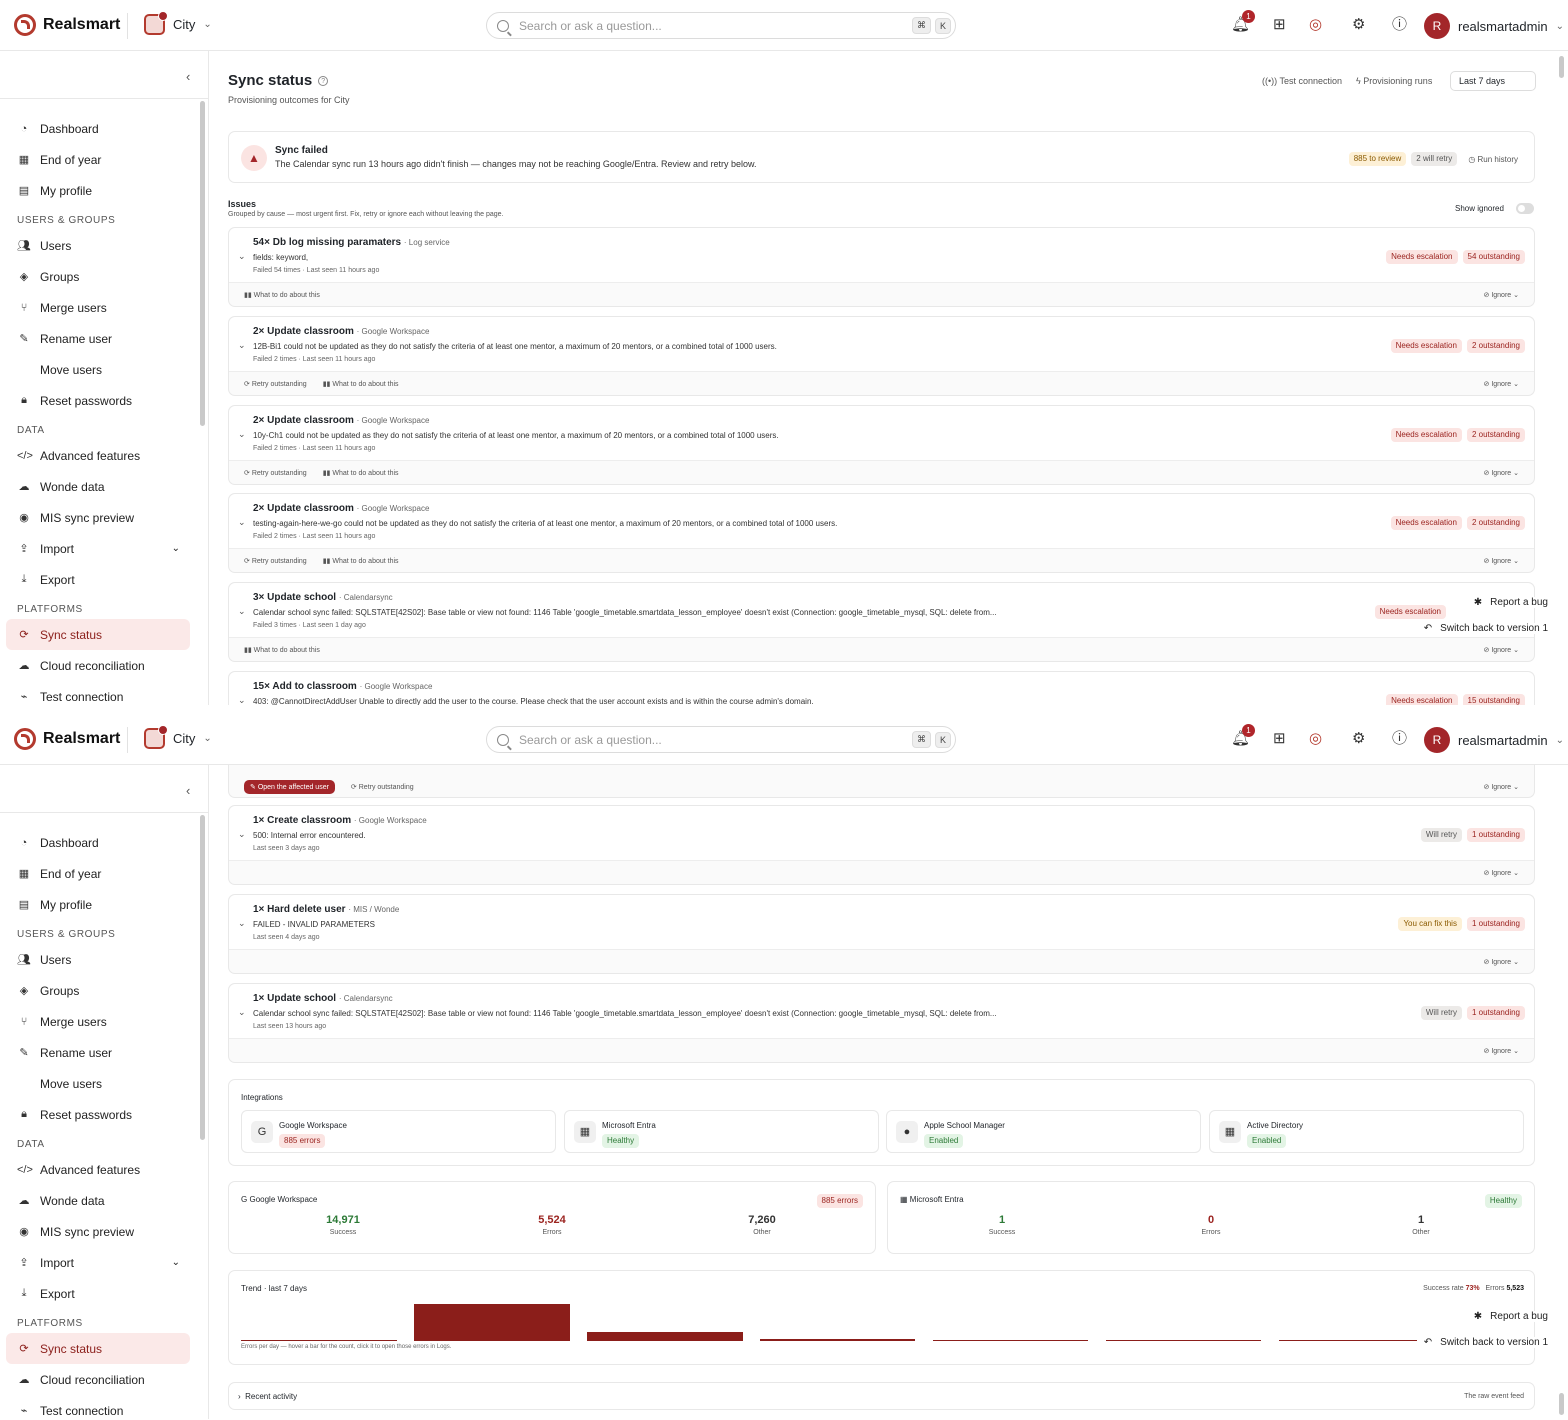 This screenshot has height=1420, width=1568. What do you see at coordinates (323, 81) in the screenshot?
I see `help-icon: ?` at bounding box center [323, 81].